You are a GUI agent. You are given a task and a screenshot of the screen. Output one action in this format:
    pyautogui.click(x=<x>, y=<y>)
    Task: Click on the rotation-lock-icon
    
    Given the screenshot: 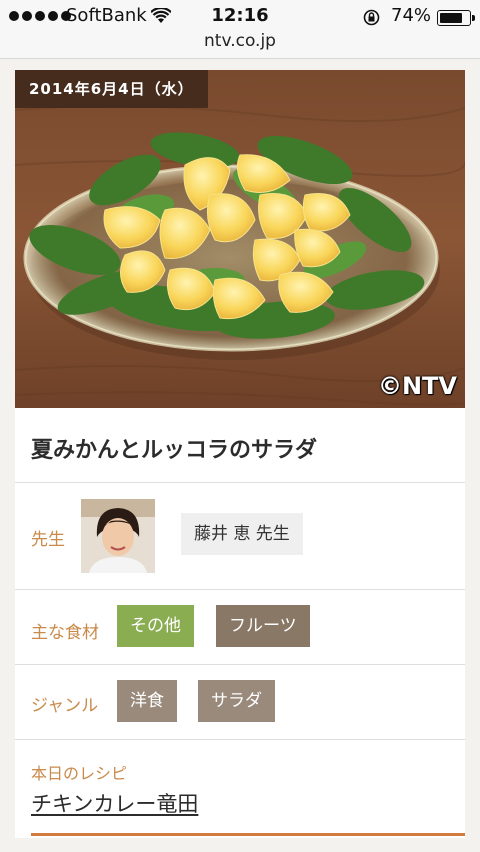 What is the action you would take?
    pyautogui.click(x=371, y=17)
    